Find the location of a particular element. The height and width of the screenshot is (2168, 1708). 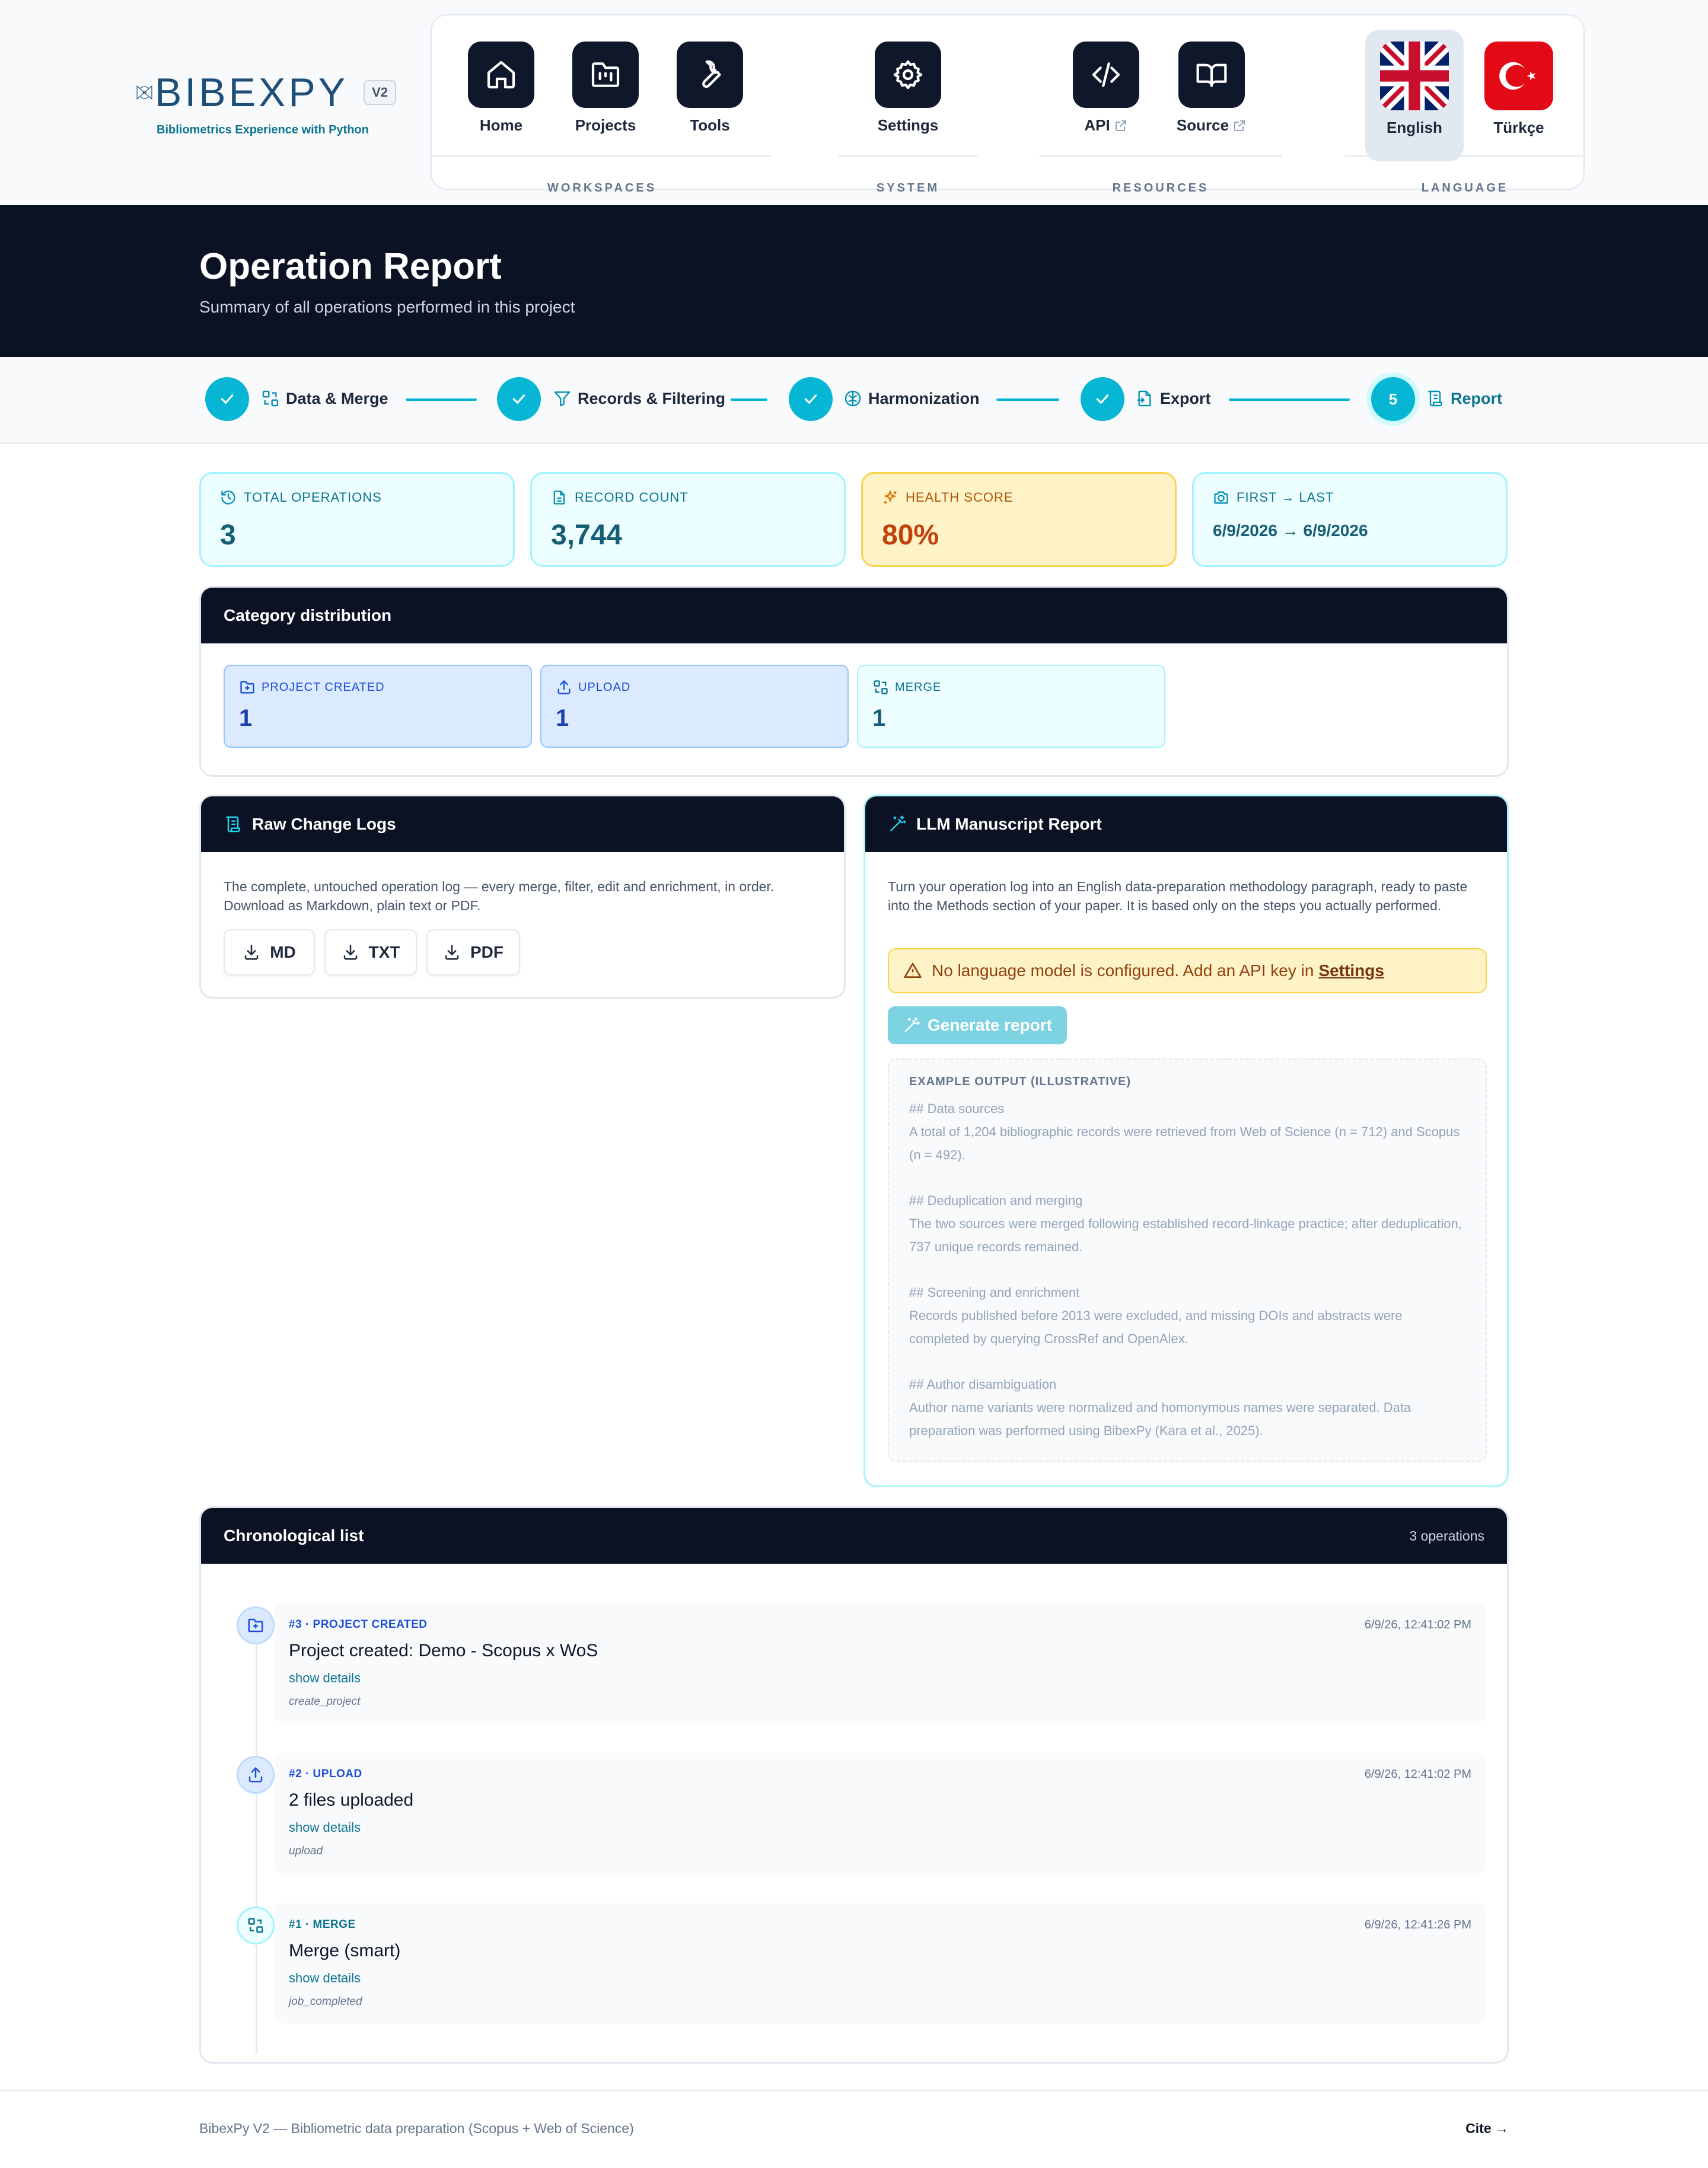

example-heading: ## Author disambiguation is located at coordinates (983, 1385).